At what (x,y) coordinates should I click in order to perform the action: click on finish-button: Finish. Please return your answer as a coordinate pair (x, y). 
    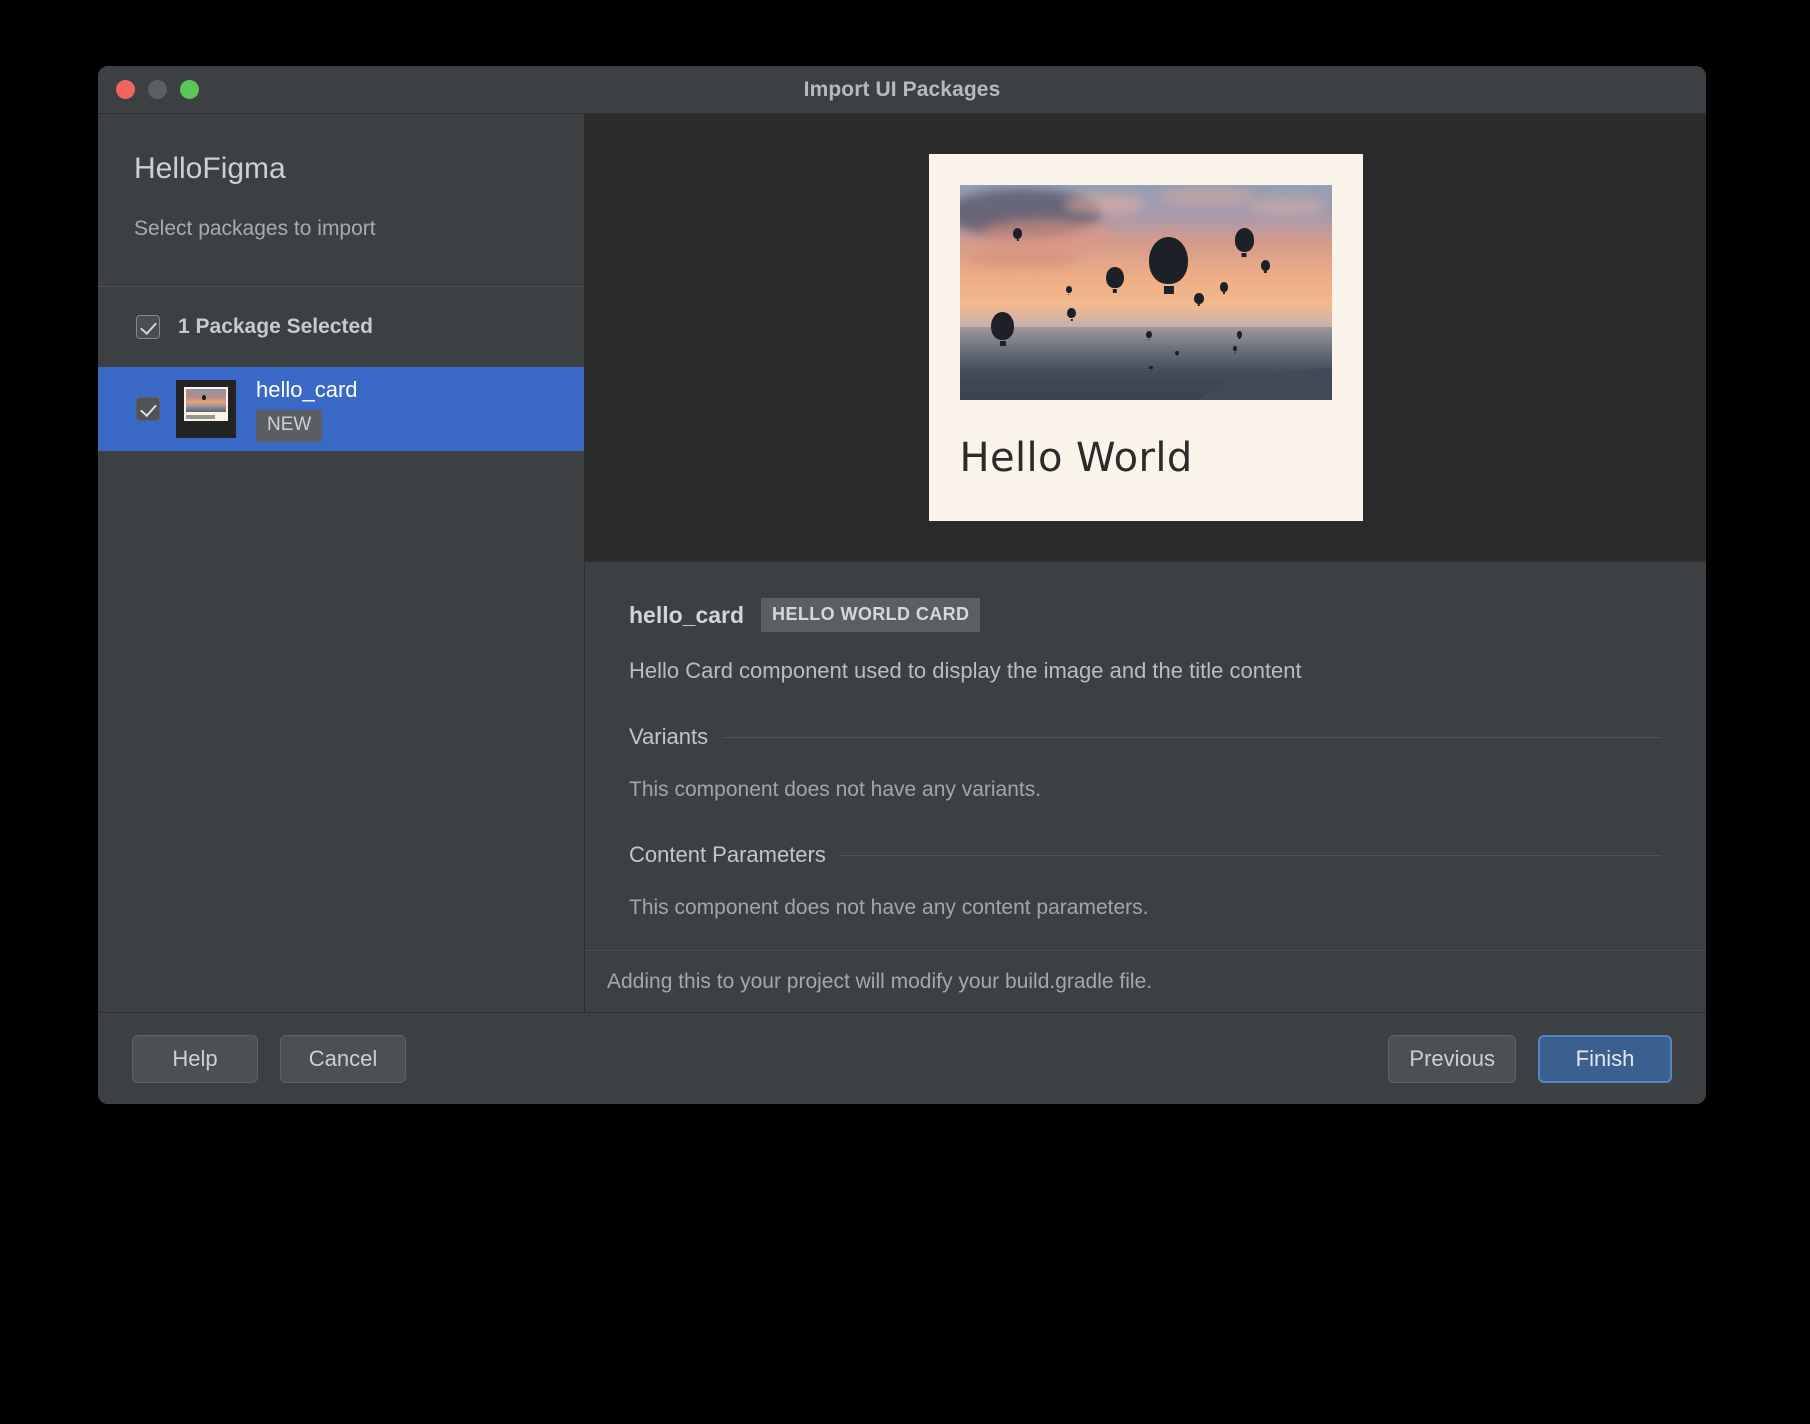
    Looking at the image, I should click on (1605, 1058).